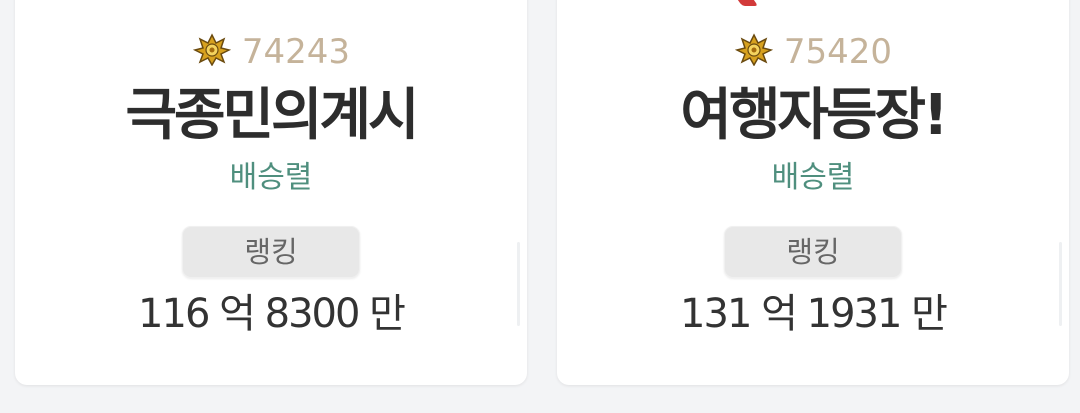 The image size is (1080, 413). Describe the element at coordinates (748, 3) in the screenshot. I see `top-decoration` at that location.